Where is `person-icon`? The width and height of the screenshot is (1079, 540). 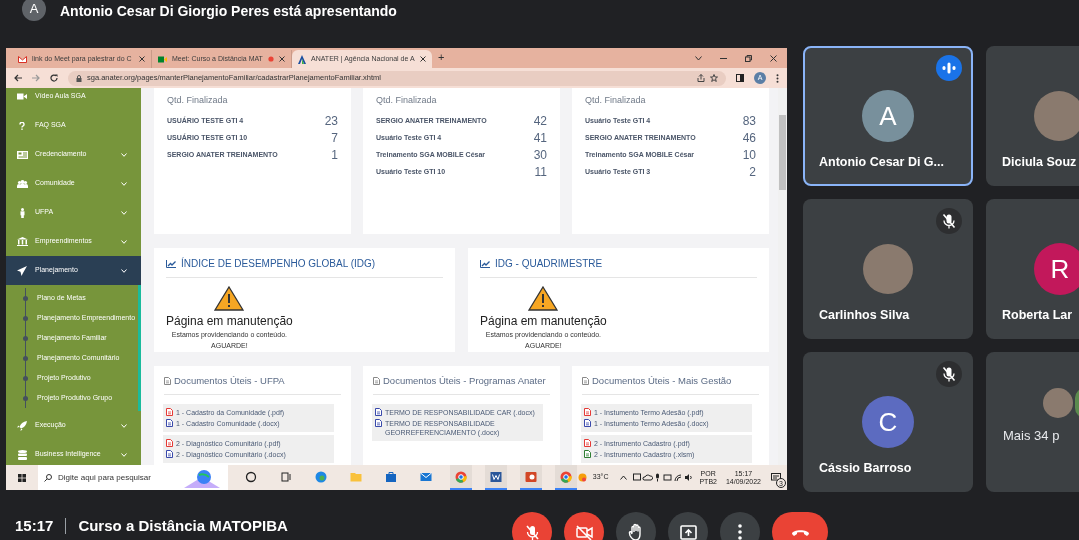
person-icon is located at coordinates (22, 212).